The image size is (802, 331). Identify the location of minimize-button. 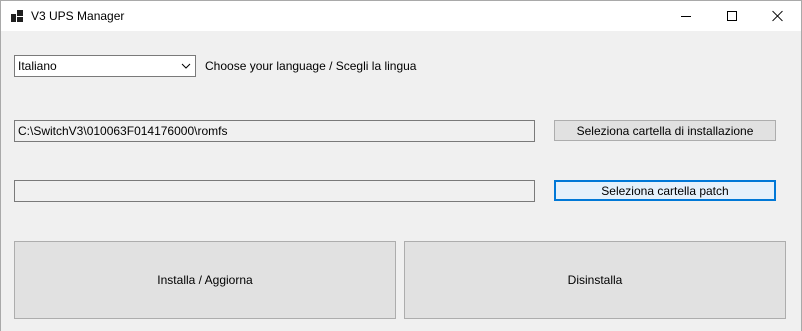
(686, 16).